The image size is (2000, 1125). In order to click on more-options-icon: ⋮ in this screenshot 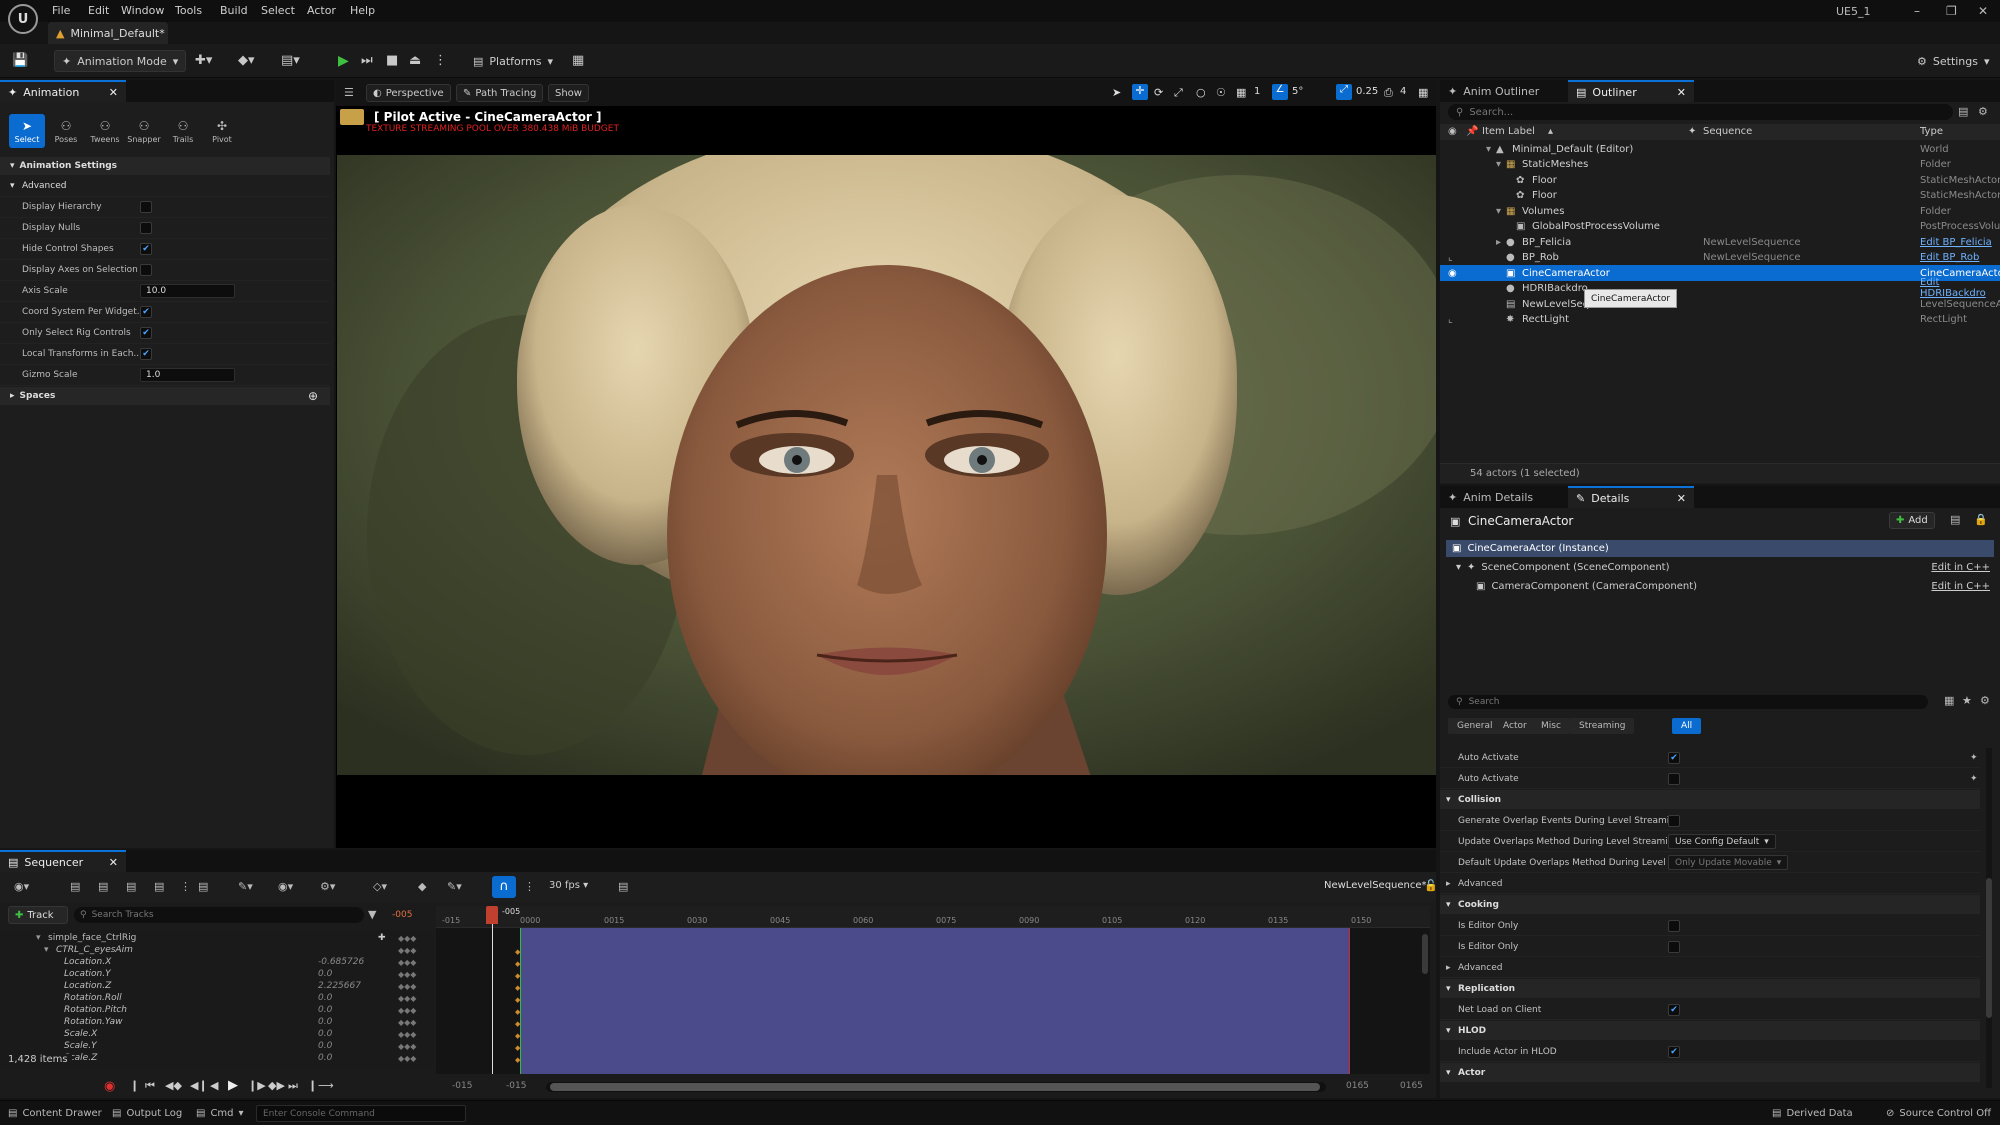, I will do `click(440, 60)`.